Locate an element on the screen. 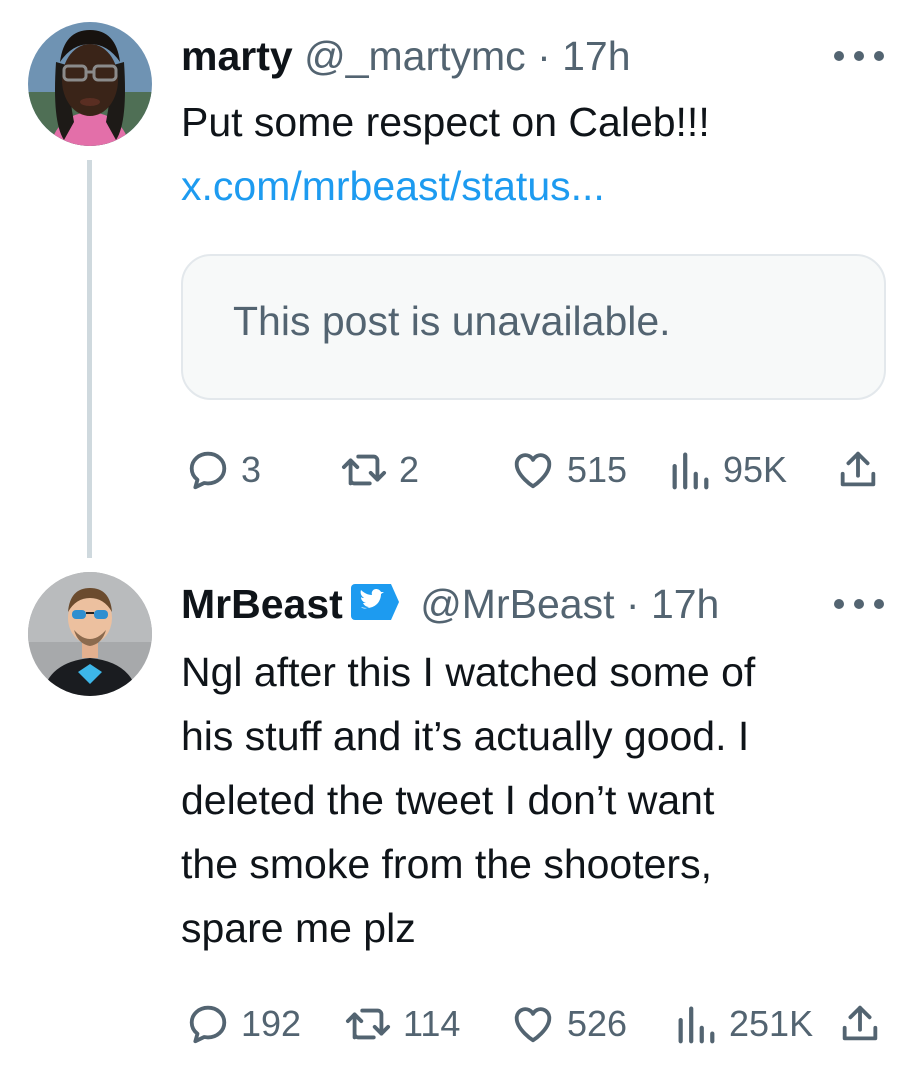 This screenshot has height=1077, width=918. views-button: 251K is located at coordinates (743, 1024).